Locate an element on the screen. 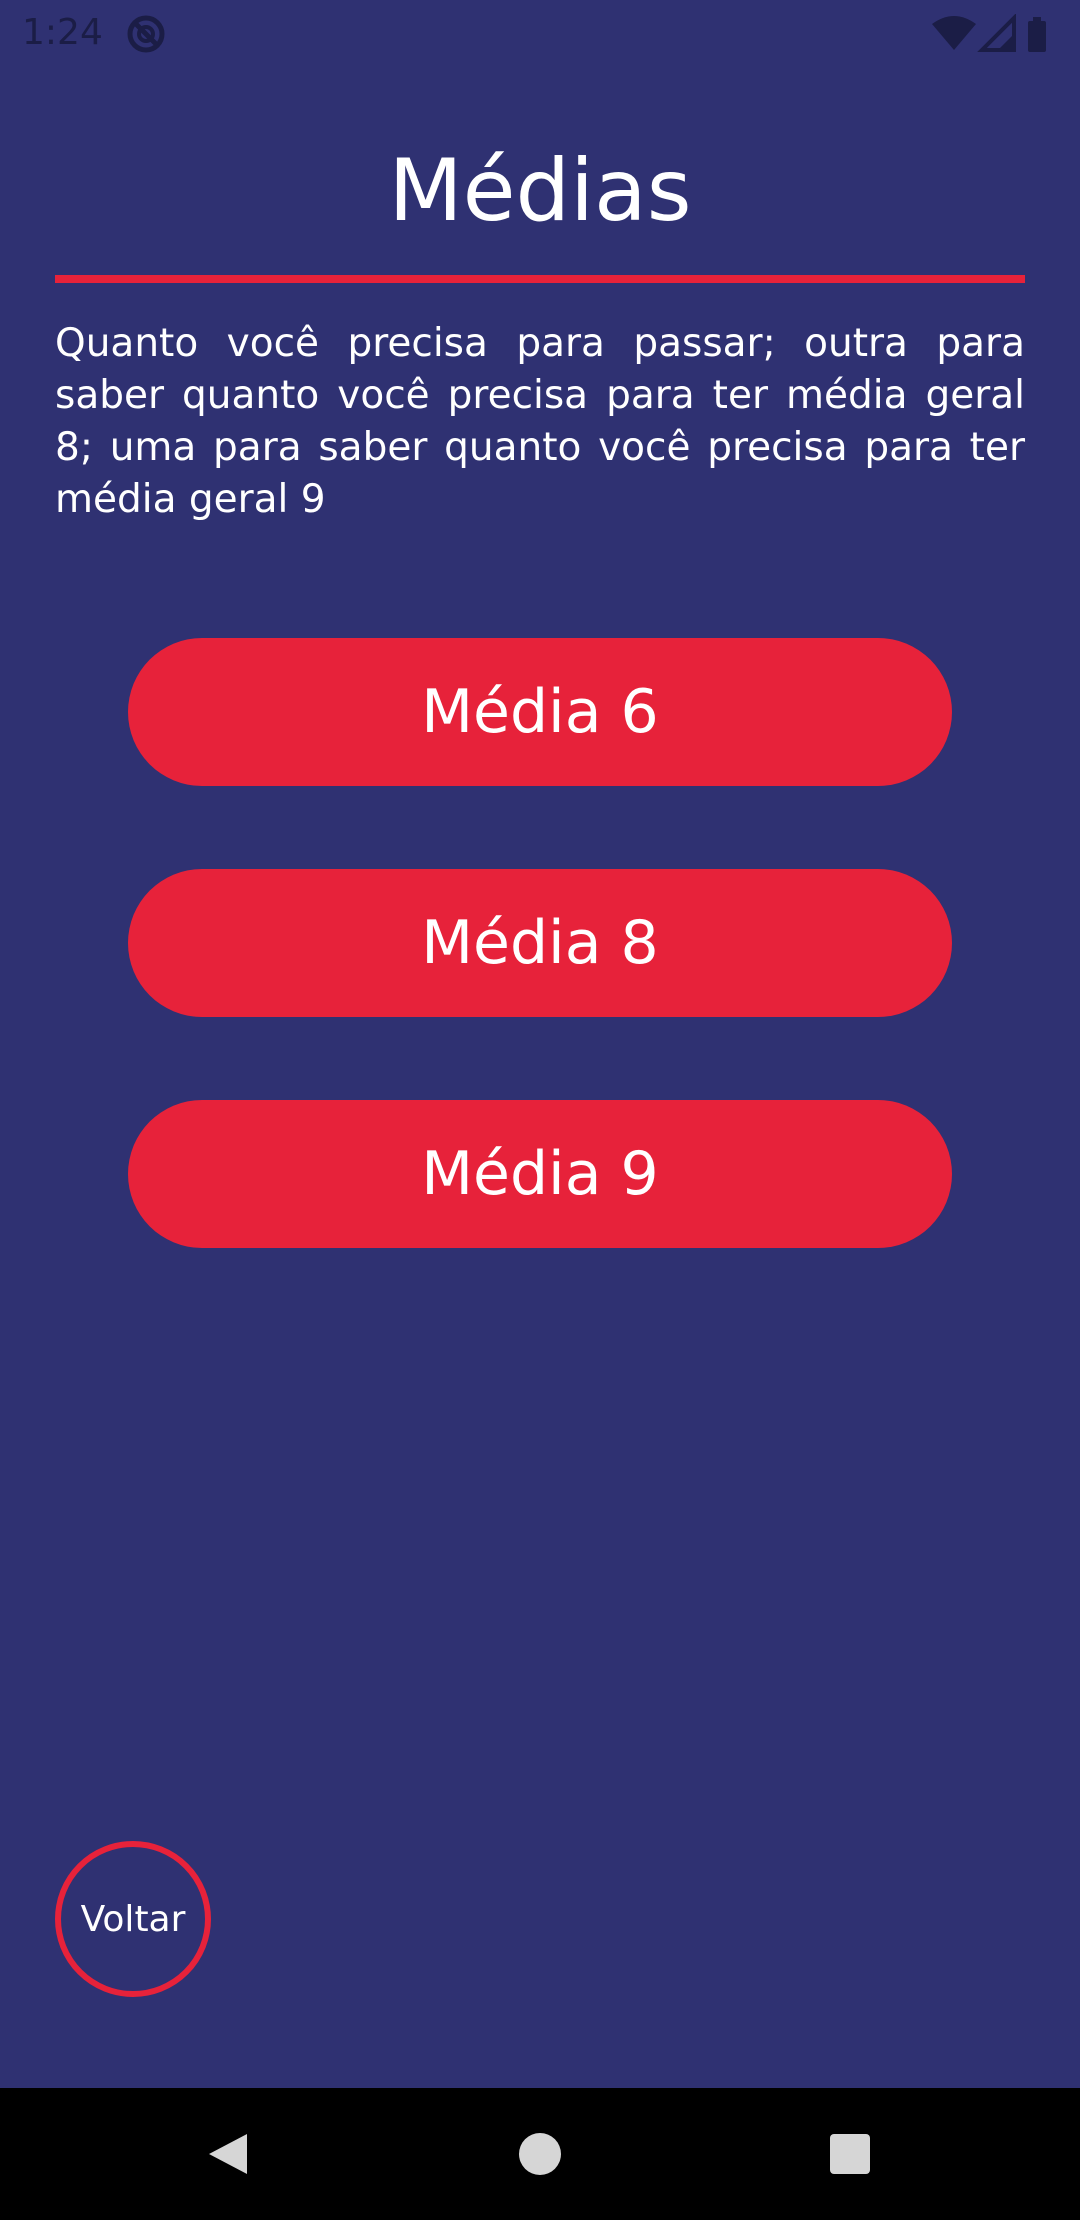 The image size is (1080, 2220). media-6-button: Média 6 is located at coordinates (540, 712).